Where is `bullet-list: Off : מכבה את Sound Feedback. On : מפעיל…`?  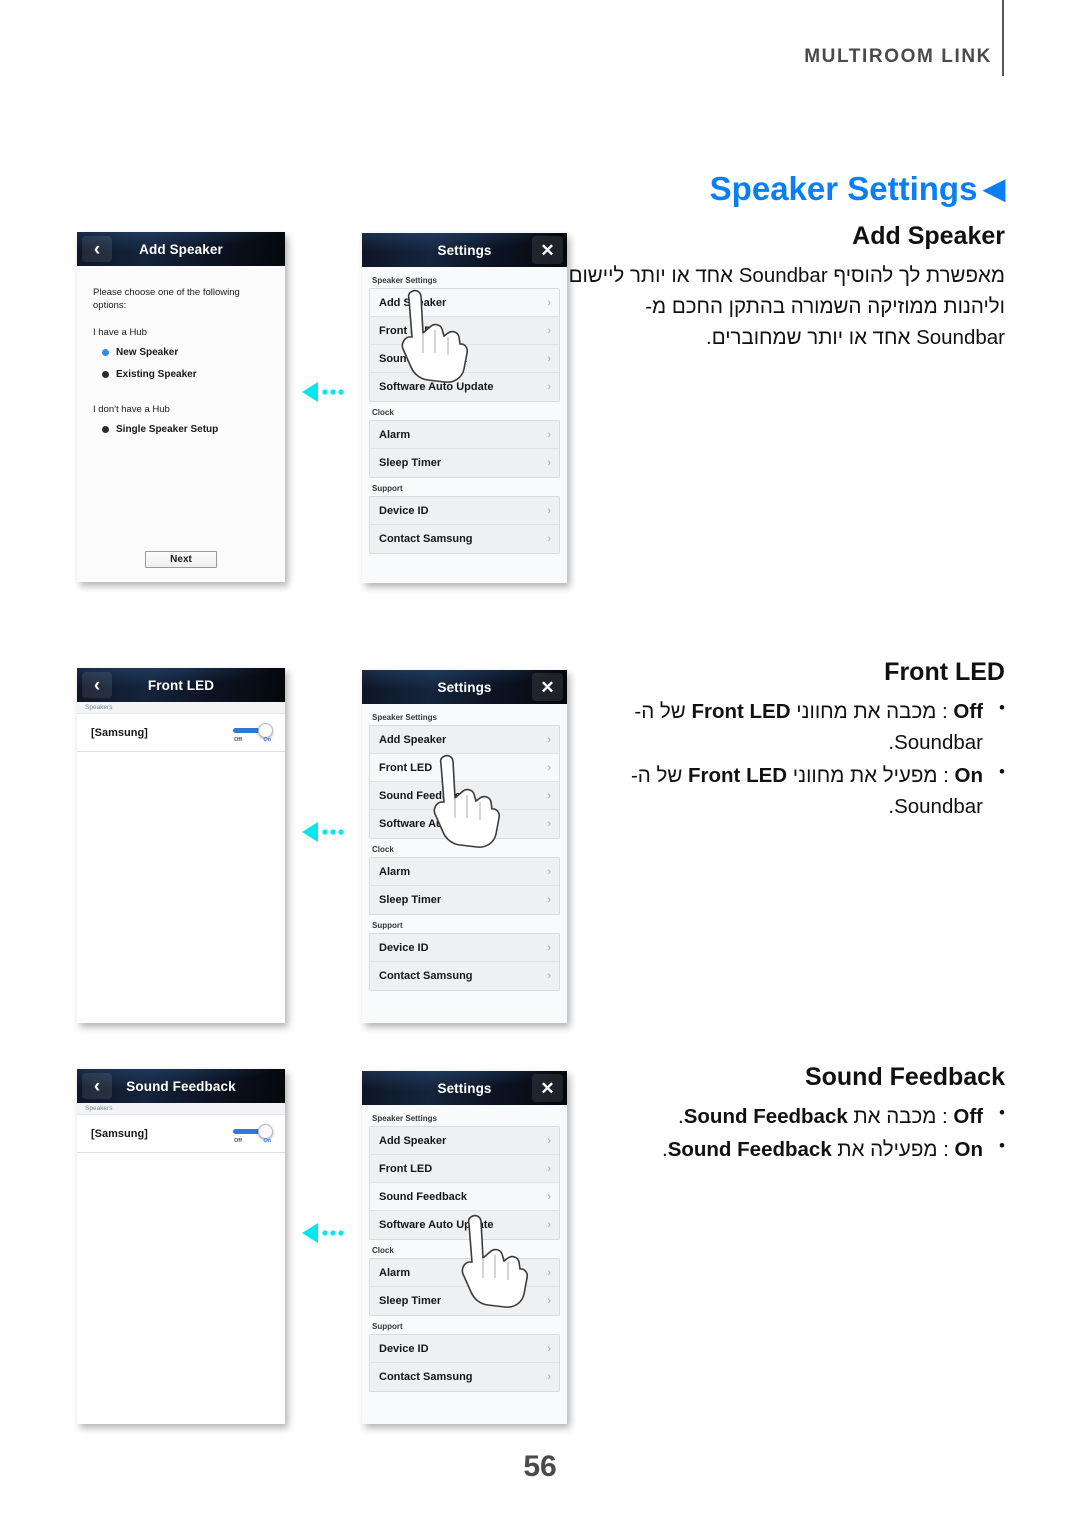
bullet-list: Off : מכבה את Sound Feedback. On : מפעיל… is located at coordinates (782, 1132).